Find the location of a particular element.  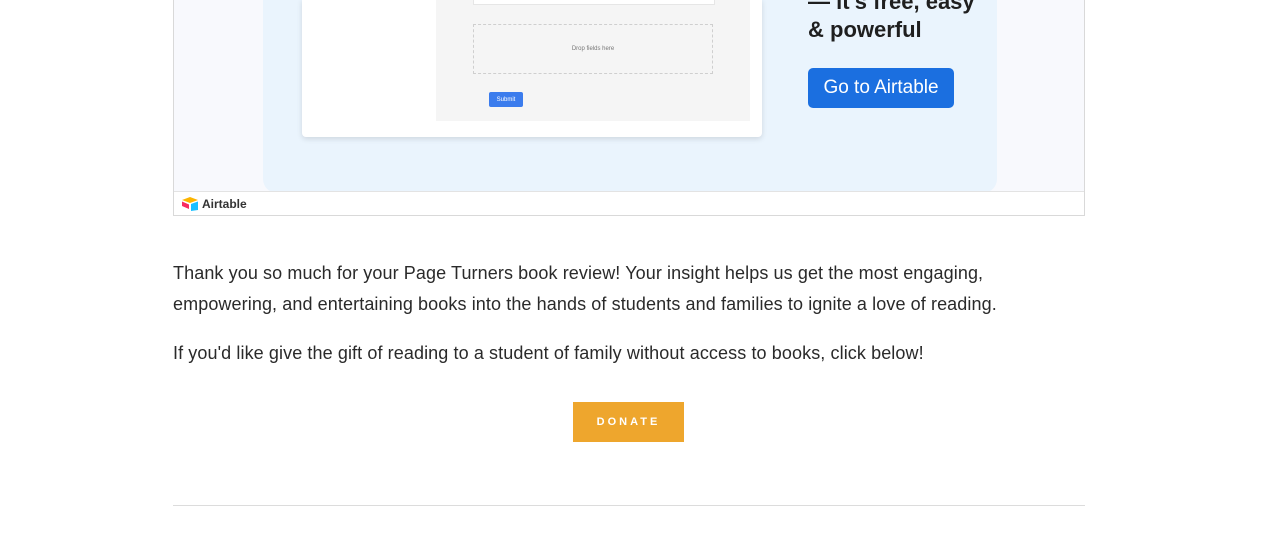

airtable-brand-link: Airtable is located at coordinates (224, 204).